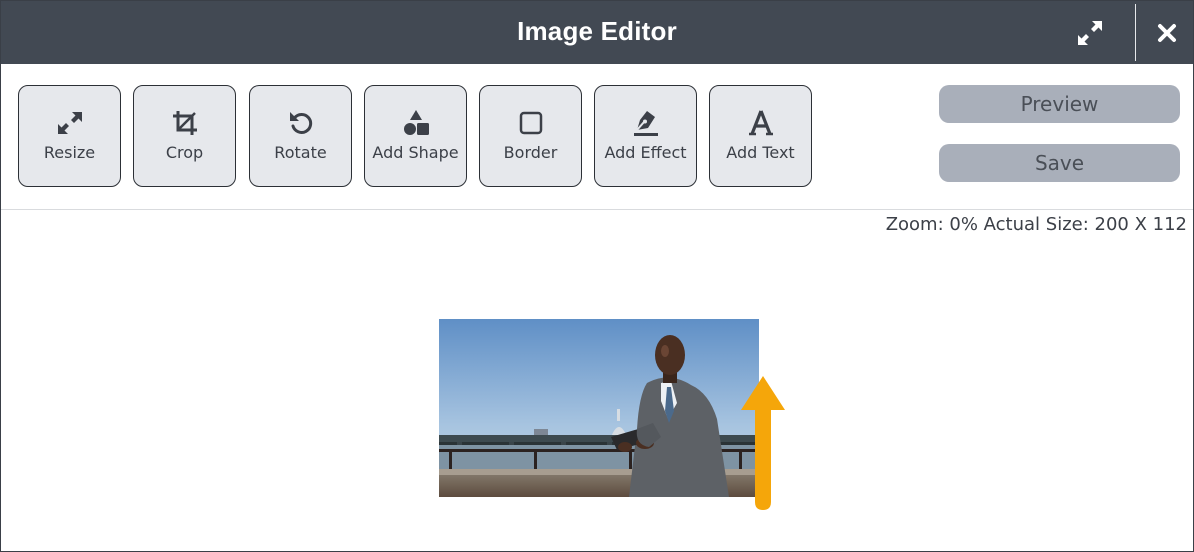 The image size is (1194, 552). Describe the element at coordinates (599, 408) in the screenshot. I see `image-preview` at that location.